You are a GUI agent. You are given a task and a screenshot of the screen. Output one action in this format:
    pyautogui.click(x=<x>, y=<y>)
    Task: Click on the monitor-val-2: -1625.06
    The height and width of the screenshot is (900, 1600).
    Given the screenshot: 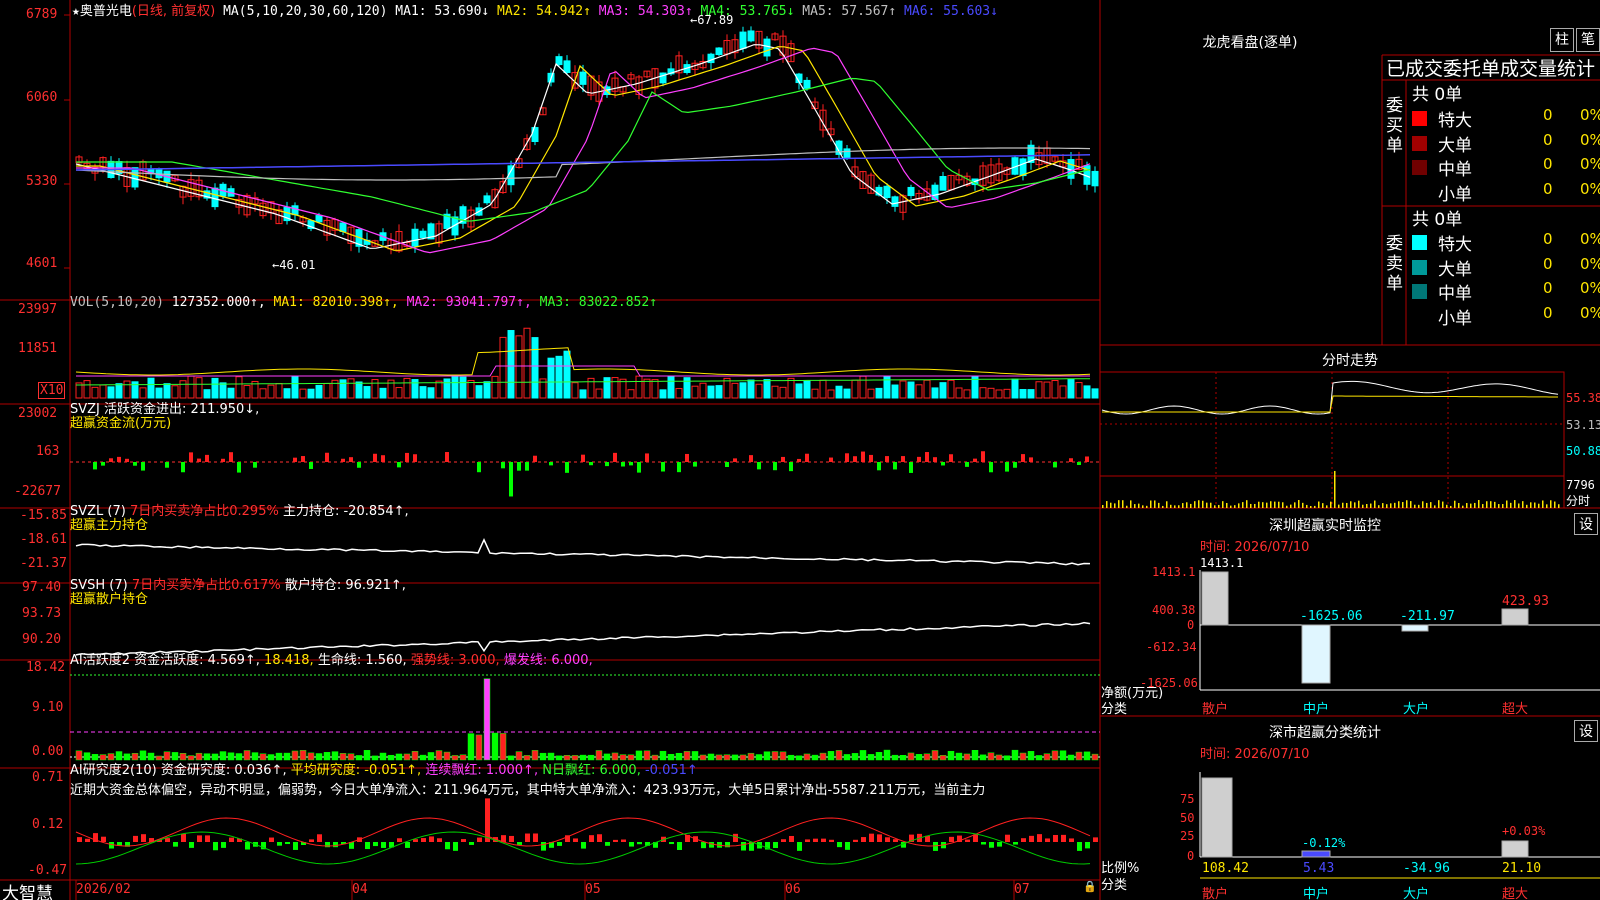 What is the action you would take?
    pyautogui.click(x=1331, y=616)
    